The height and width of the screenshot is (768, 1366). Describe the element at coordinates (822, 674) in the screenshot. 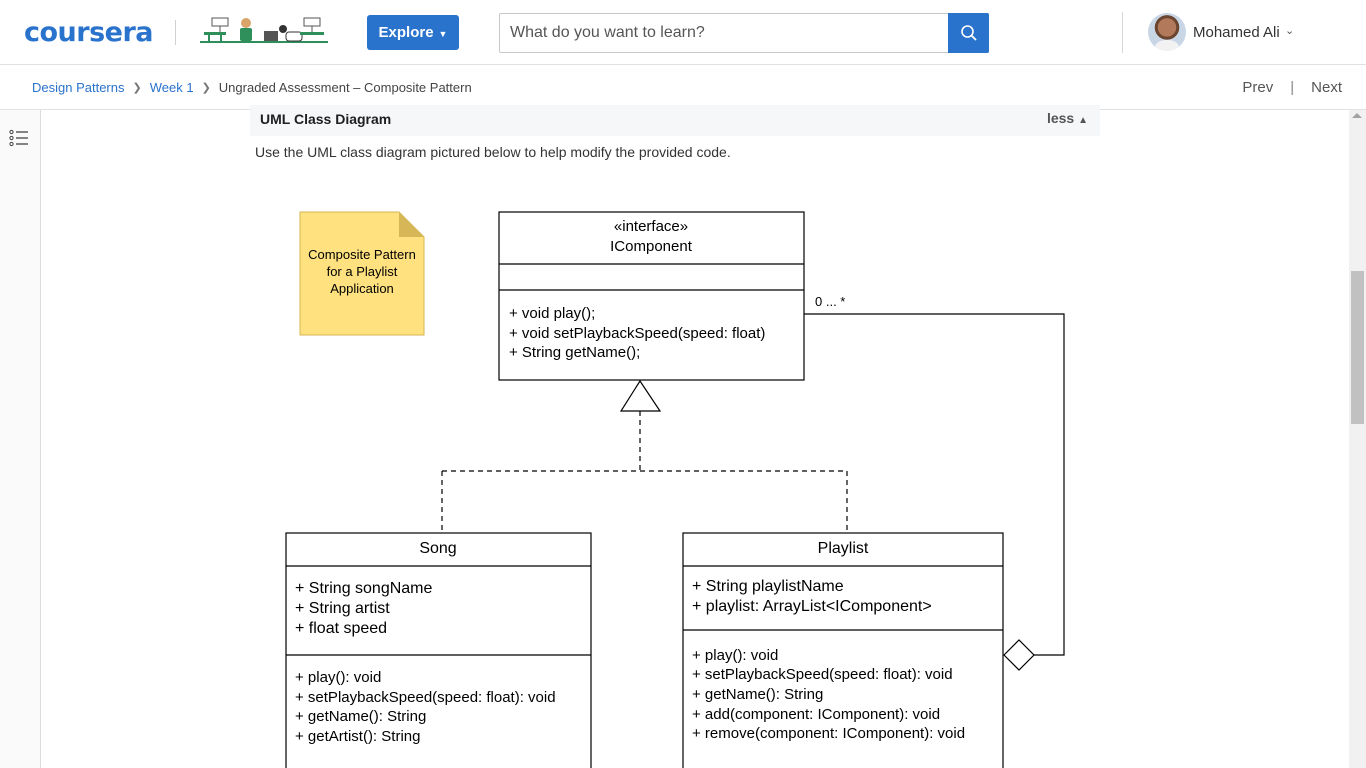

I see `playlist-method: + setPlaybackSpeed(speed: float): void` at that location.